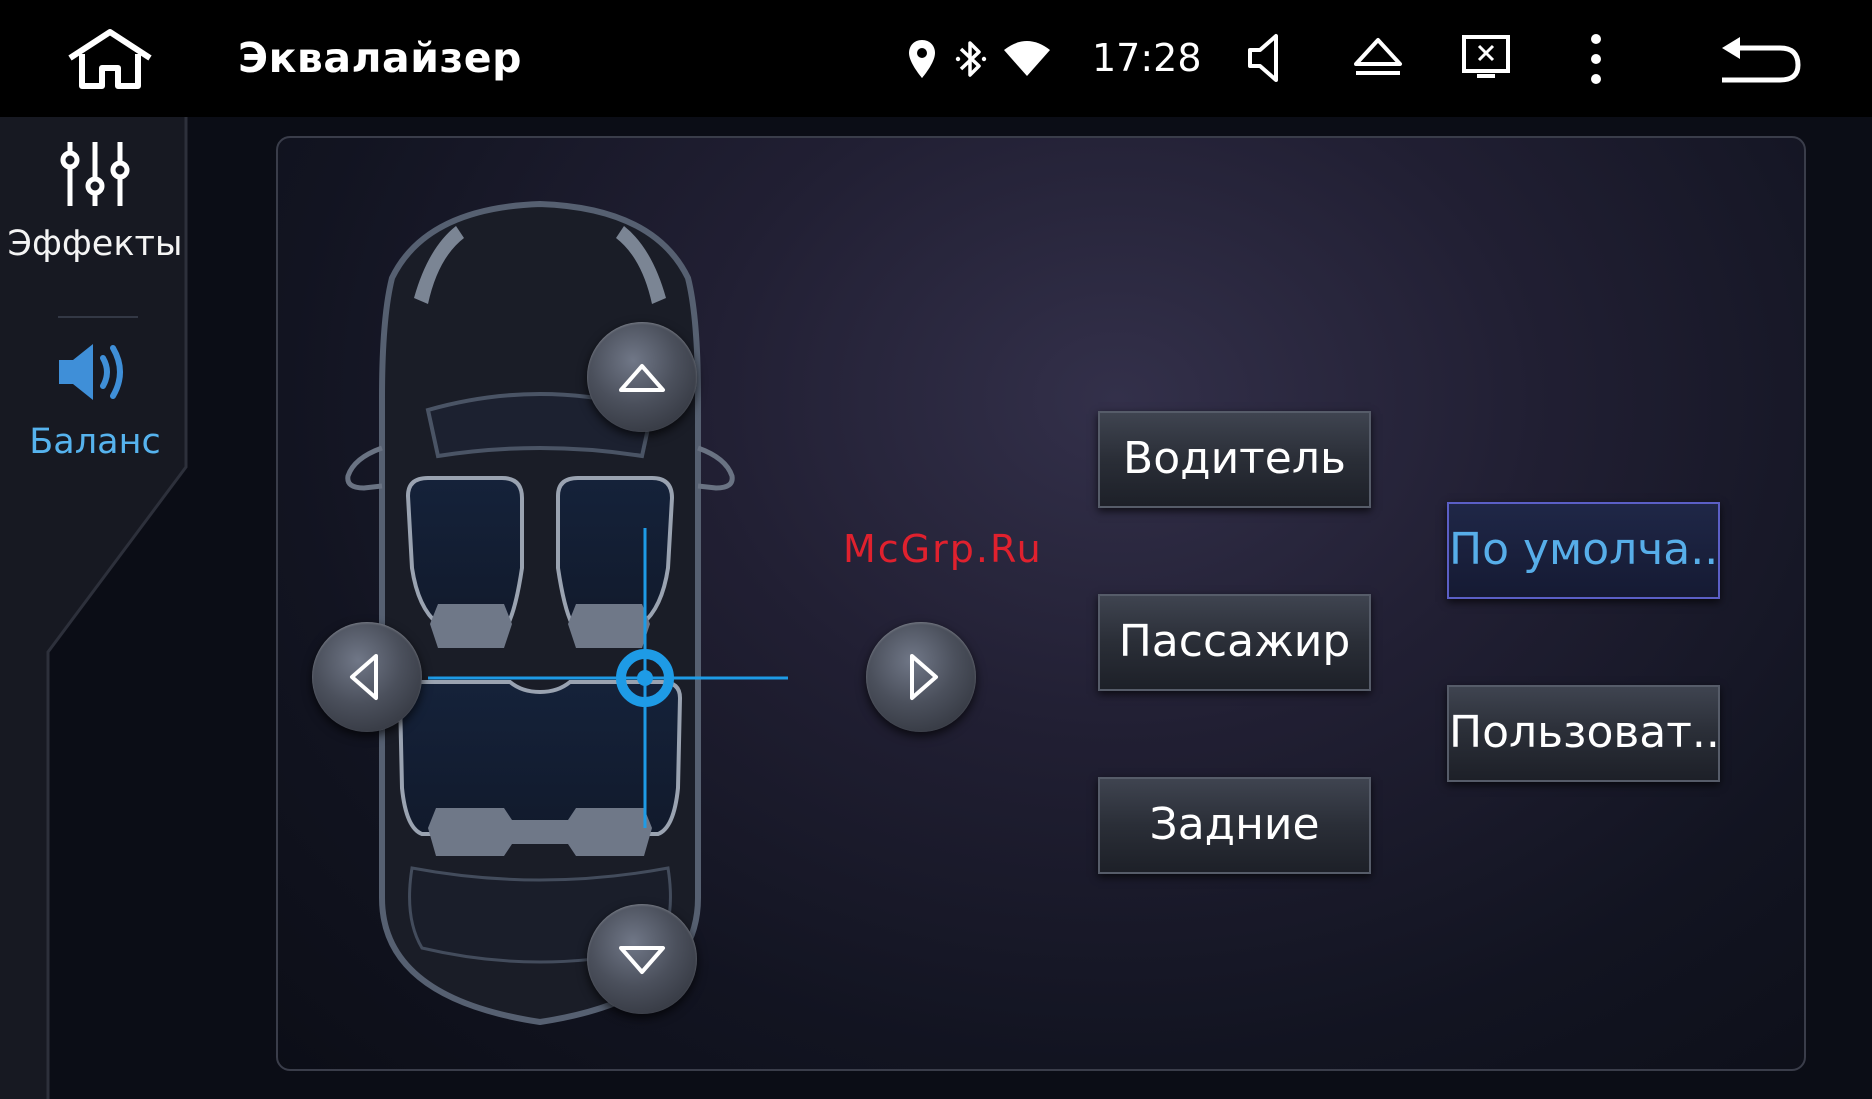 The width and height of the screenshot is (1872, 1099). I want to click on sidebar-divider, so click(98, 317).